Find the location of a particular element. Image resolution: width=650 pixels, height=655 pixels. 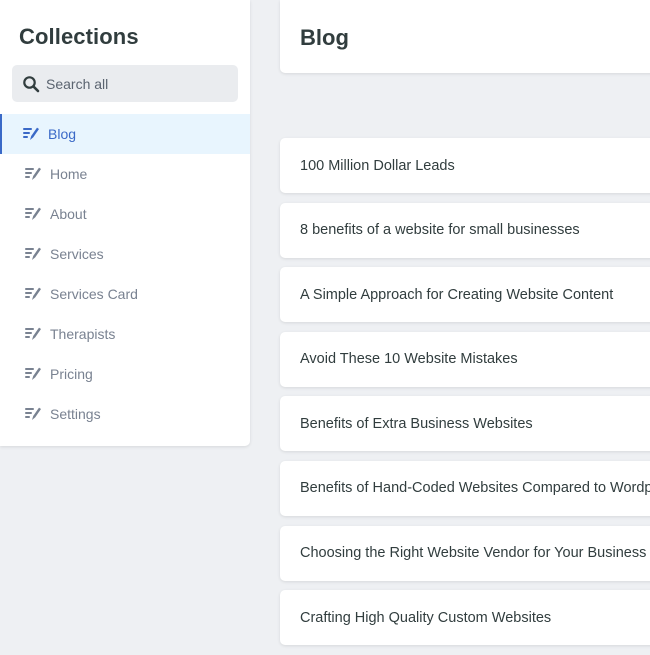

sidebar-item-home: Home is located at coordinates (125, 174).